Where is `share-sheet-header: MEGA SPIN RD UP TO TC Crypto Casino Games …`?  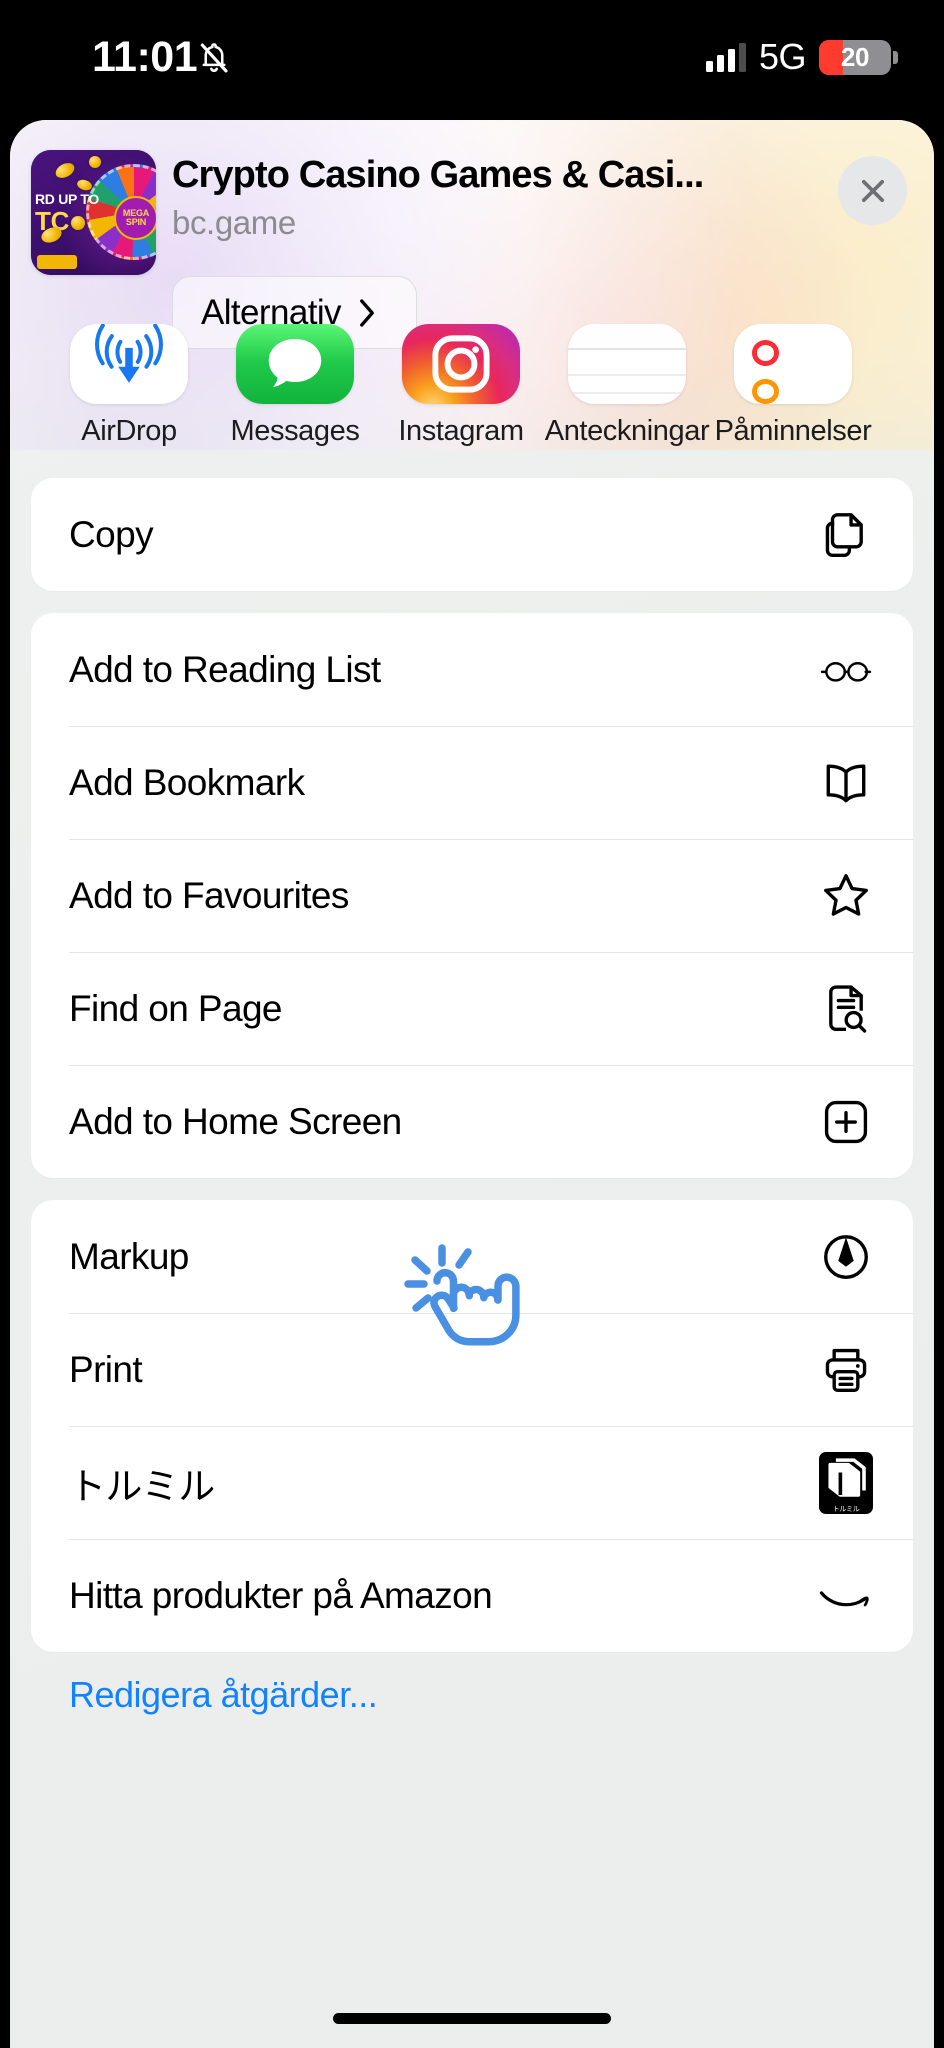
share-sheet-header: MEGA SPIN RD UP TO TC Crypto Casino Games … is located at coordinates (472, 234).